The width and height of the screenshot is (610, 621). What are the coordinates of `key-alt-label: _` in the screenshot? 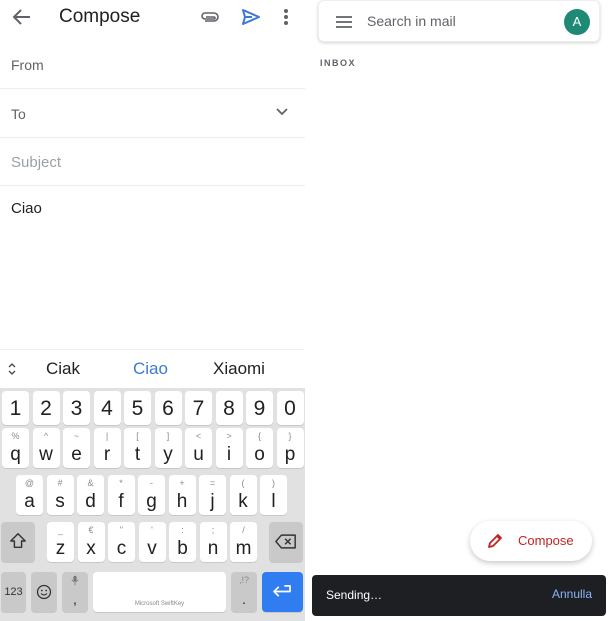 It's located at (60, 530).